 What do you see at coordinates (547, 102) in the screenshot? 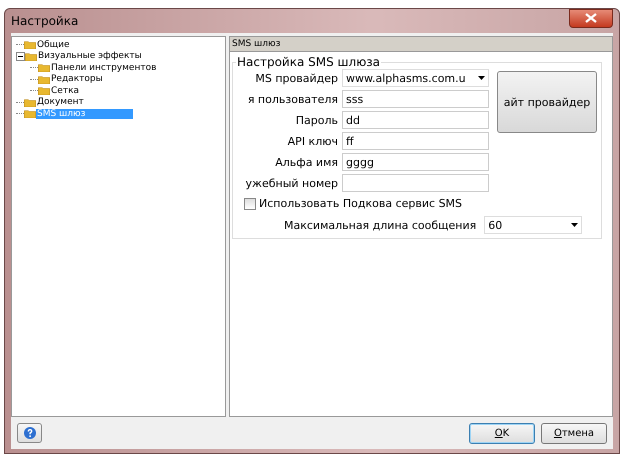
I see `provider-site-button: айт провайдер` at bounding box center [547, 102].